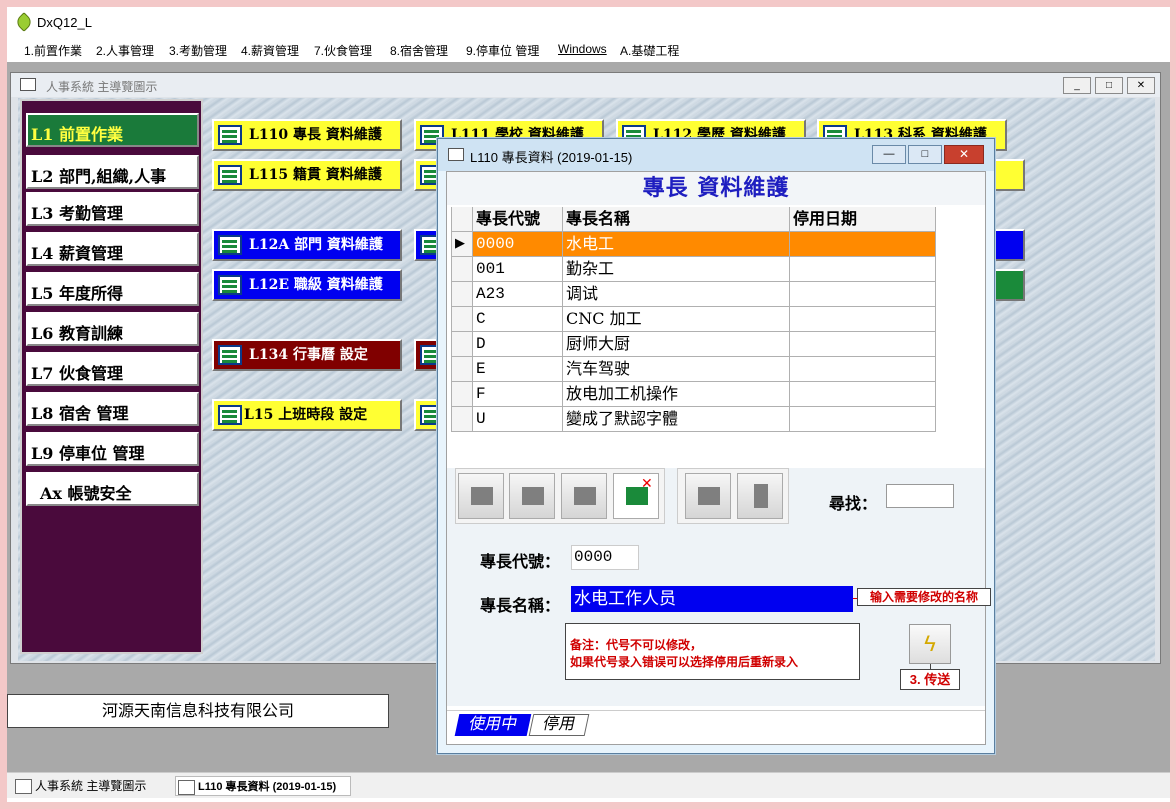  What do you see at coordinates (198, 50) in the screenshot?
I see `menu-item-3: 3.考勤管理` at bounding box center [198, 50].